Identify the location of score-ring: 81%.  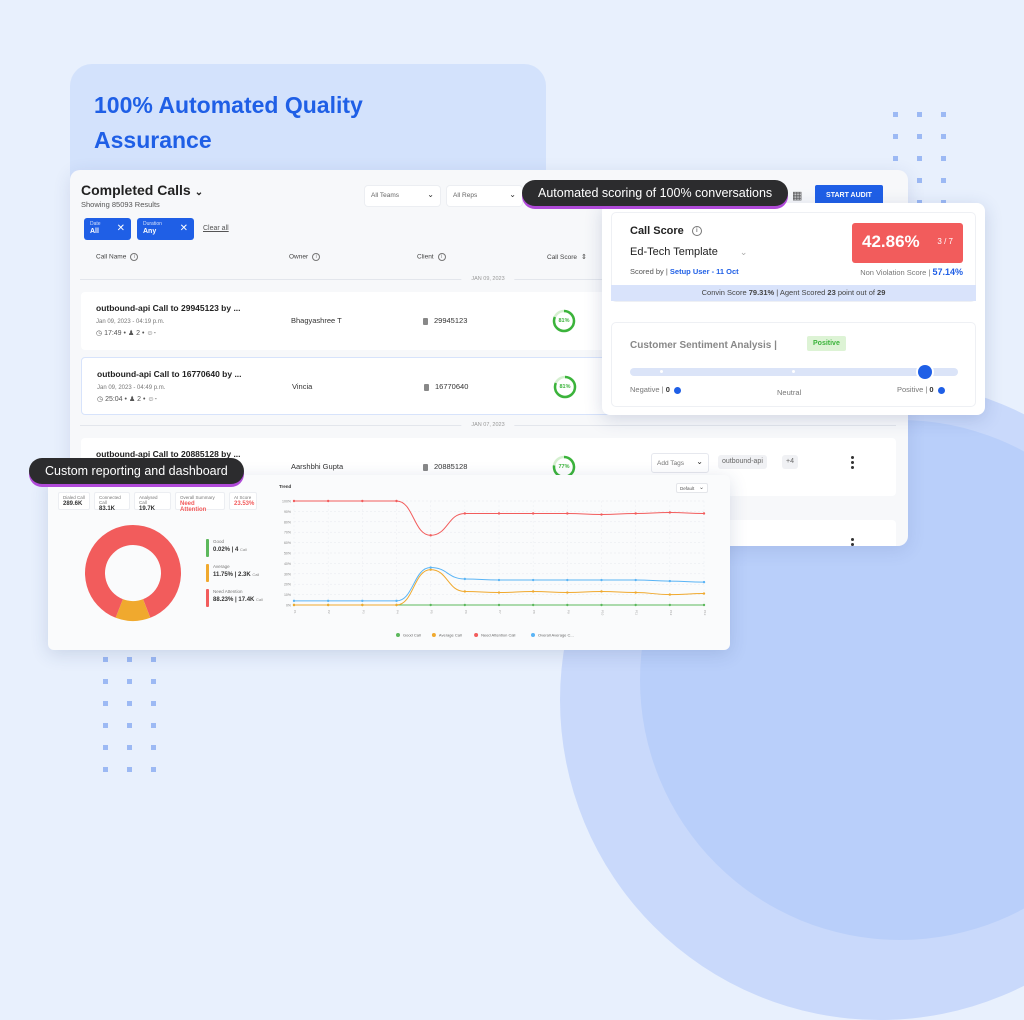
(565, 387).